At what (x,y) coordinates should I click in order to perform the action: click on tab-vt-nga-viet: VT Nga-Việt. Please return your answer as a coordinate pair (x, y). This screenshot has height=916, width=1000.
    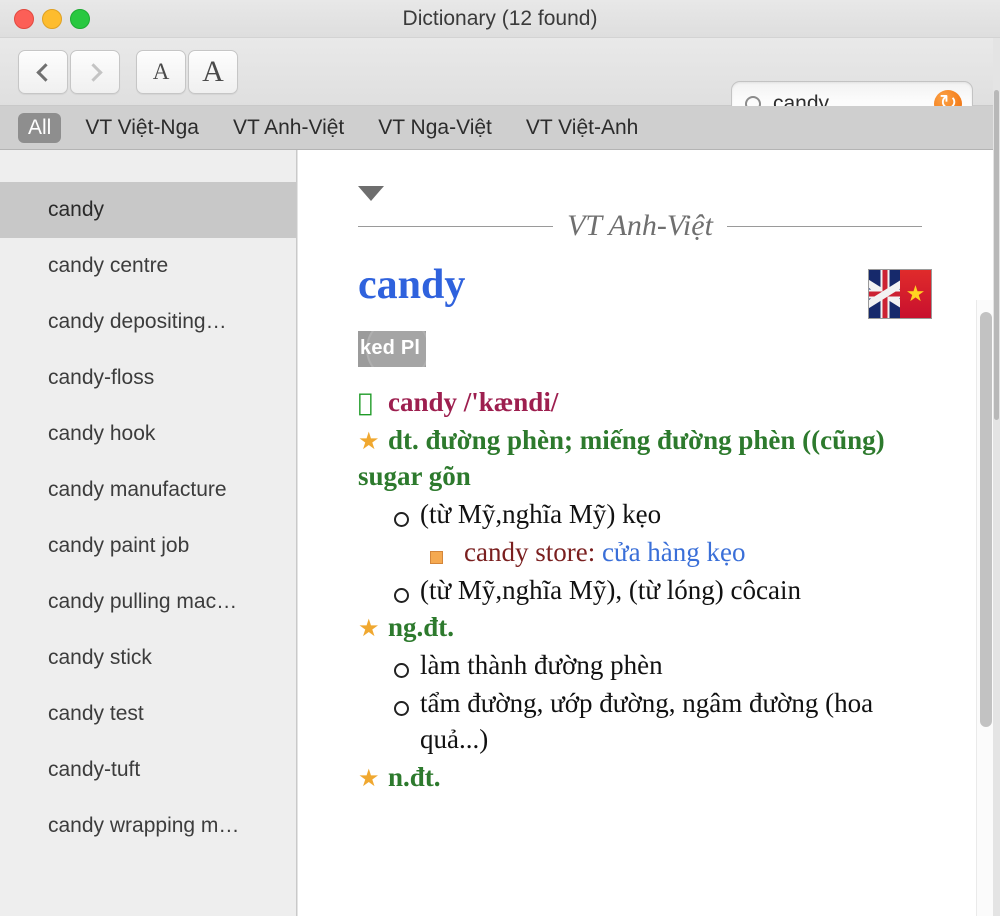
    Looking at the image, I should click on (435, 128).